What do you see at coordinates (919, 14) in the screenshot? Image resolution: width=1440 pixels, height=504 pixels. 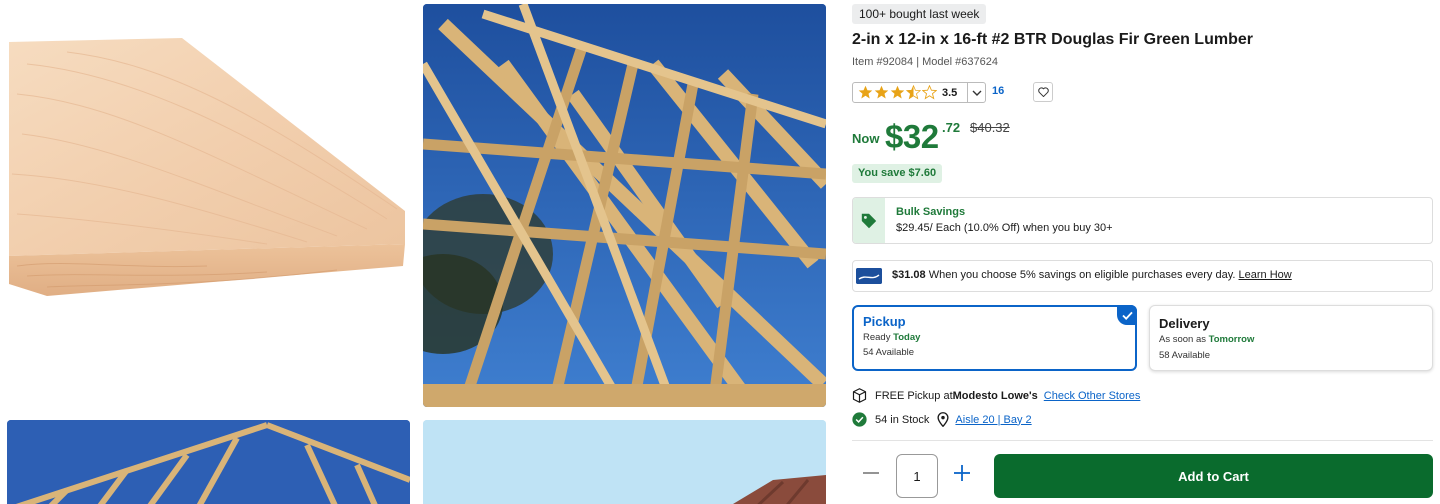 I see `bought-count-badge: 100+ bought last week` at bounding box center [919, 14].